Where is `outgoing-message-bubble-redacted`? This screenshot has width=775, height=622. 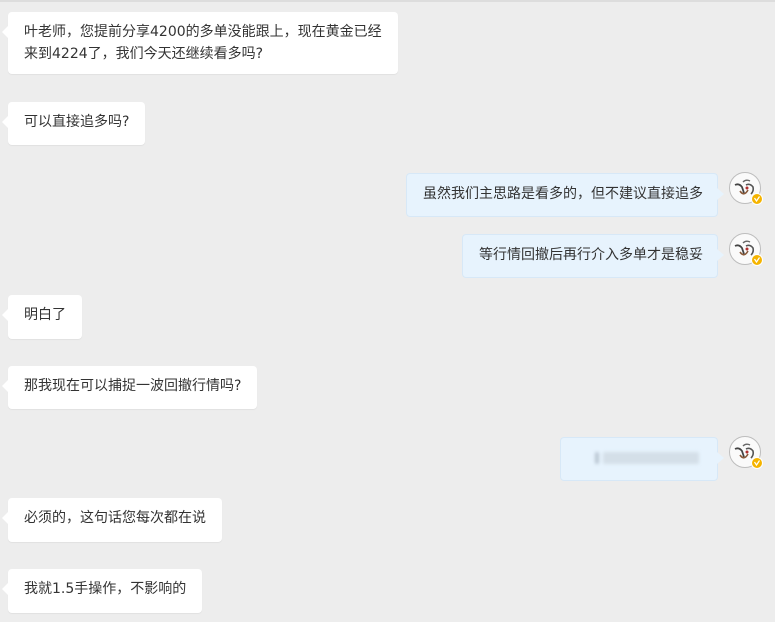
outgoing-message-bubble-redacted is located at coordinates (642, 459).